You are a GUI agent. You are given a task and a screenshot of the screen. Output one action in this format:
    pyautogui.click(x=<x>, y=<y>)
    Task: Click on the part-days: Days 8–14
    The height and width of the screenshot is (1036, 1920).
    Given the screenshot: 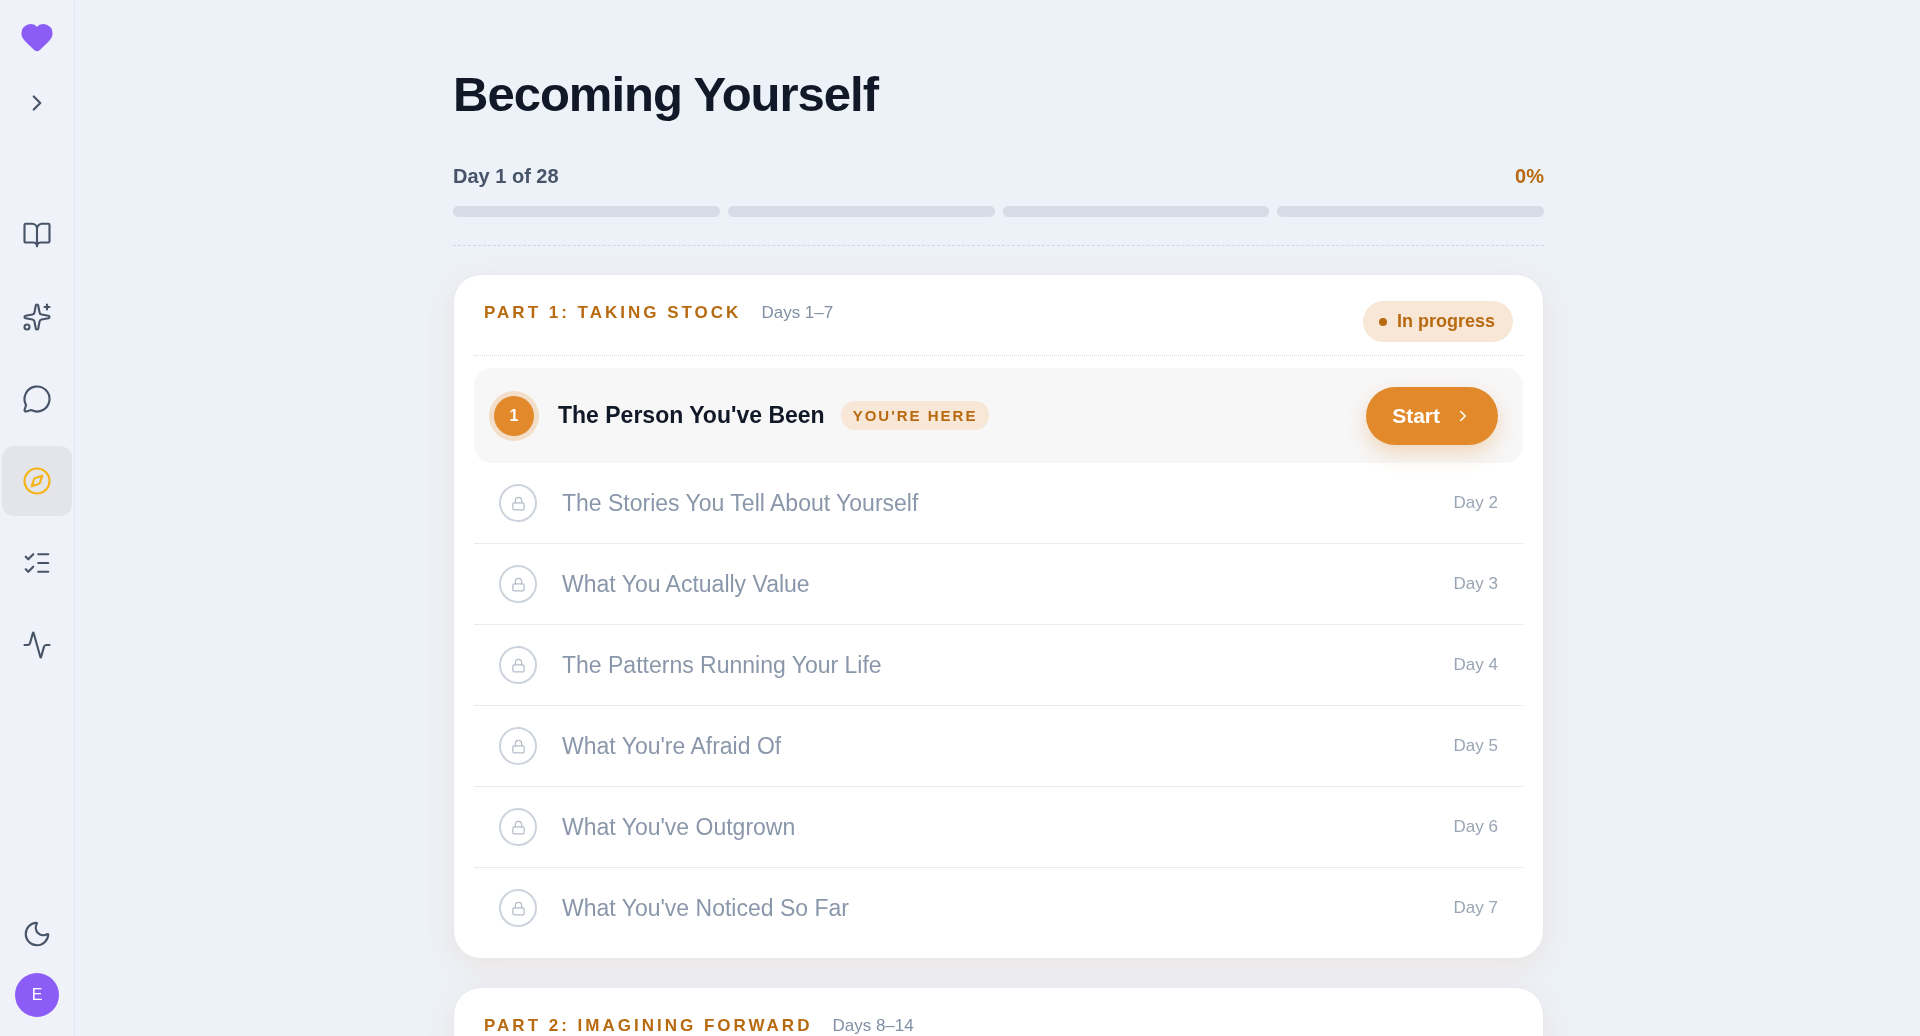 What is the action you would take?
    pyautogui.click(x=873, y=1026)
    